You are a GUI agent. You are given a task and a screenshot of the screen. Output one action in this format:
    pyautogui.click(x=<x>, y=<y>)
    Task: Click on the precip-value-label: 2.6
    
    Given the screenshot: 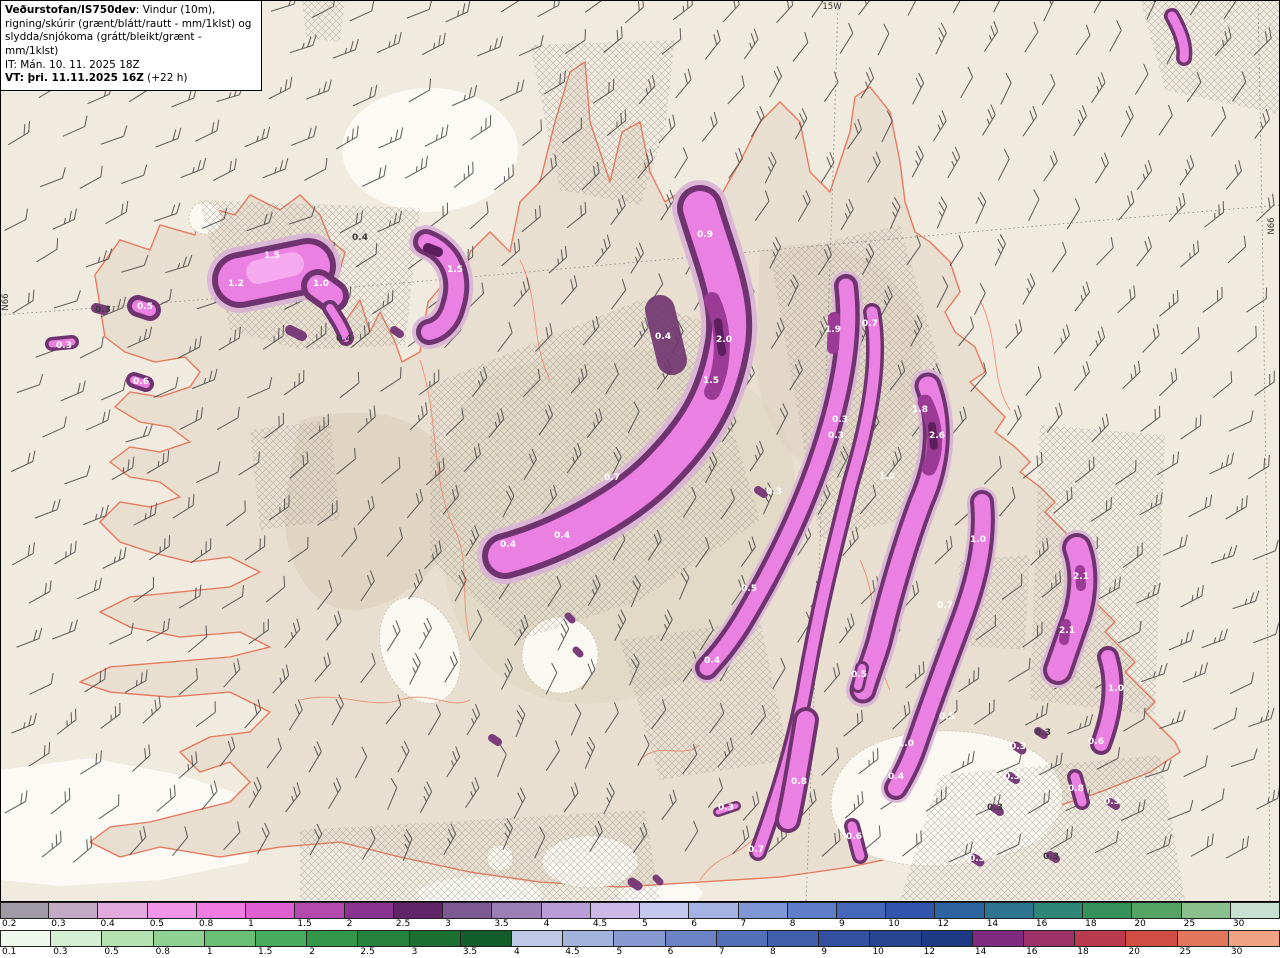 What is the action you would take?
    pyautogui.click(x=937, y=436)
    